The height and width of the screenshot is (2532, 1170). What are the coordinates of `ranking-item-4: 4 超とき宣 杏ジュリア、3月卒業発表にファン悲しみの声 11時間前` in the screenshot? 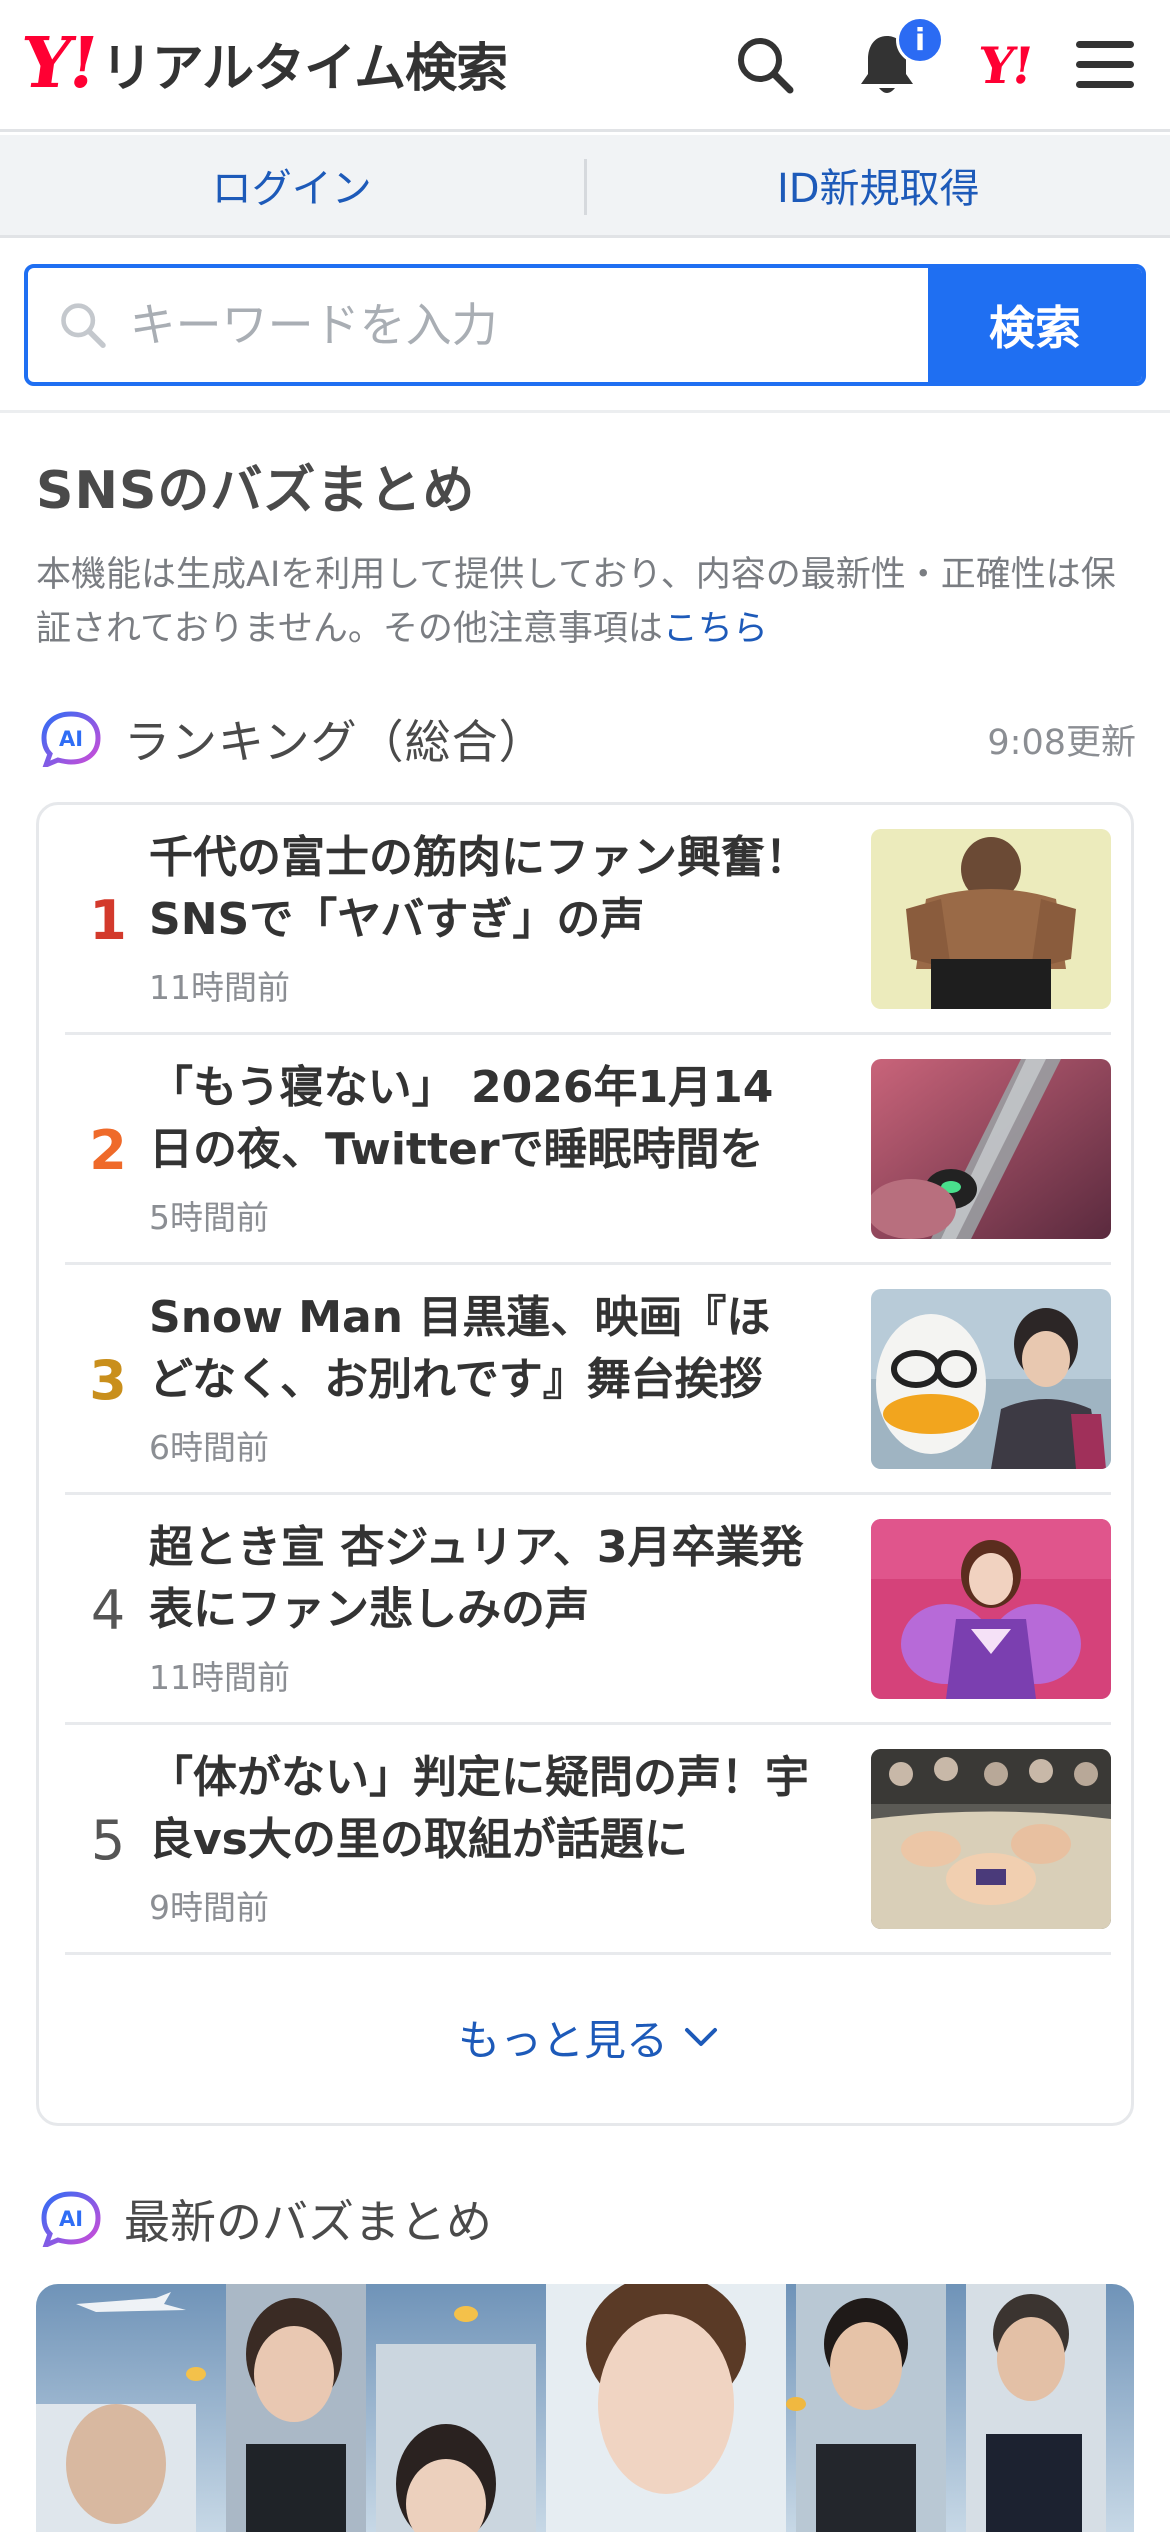 It's located at (588, 1610).